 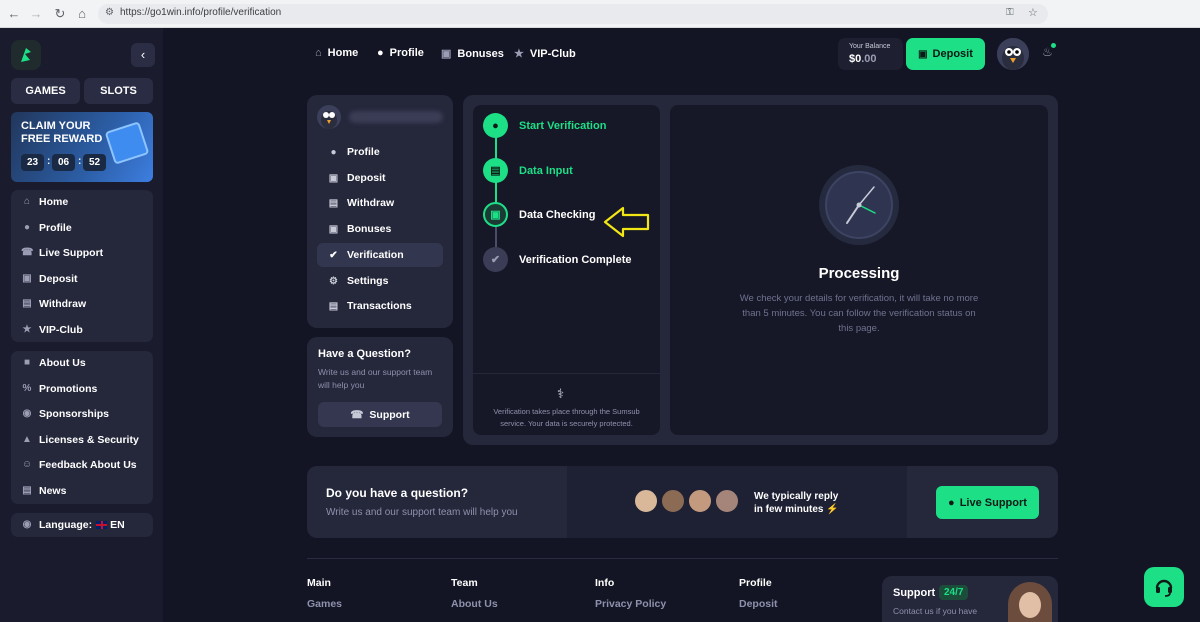 I want to click on check-circle-icon: ✔, so click(x=333, y=255).